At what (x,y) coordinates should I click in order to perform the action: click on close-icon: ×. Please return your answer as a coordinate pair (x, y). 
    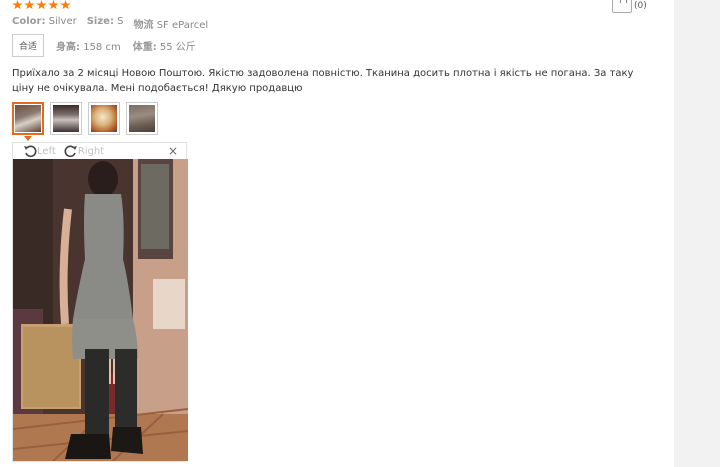
    Looking at the image, I should click on (173, 151).